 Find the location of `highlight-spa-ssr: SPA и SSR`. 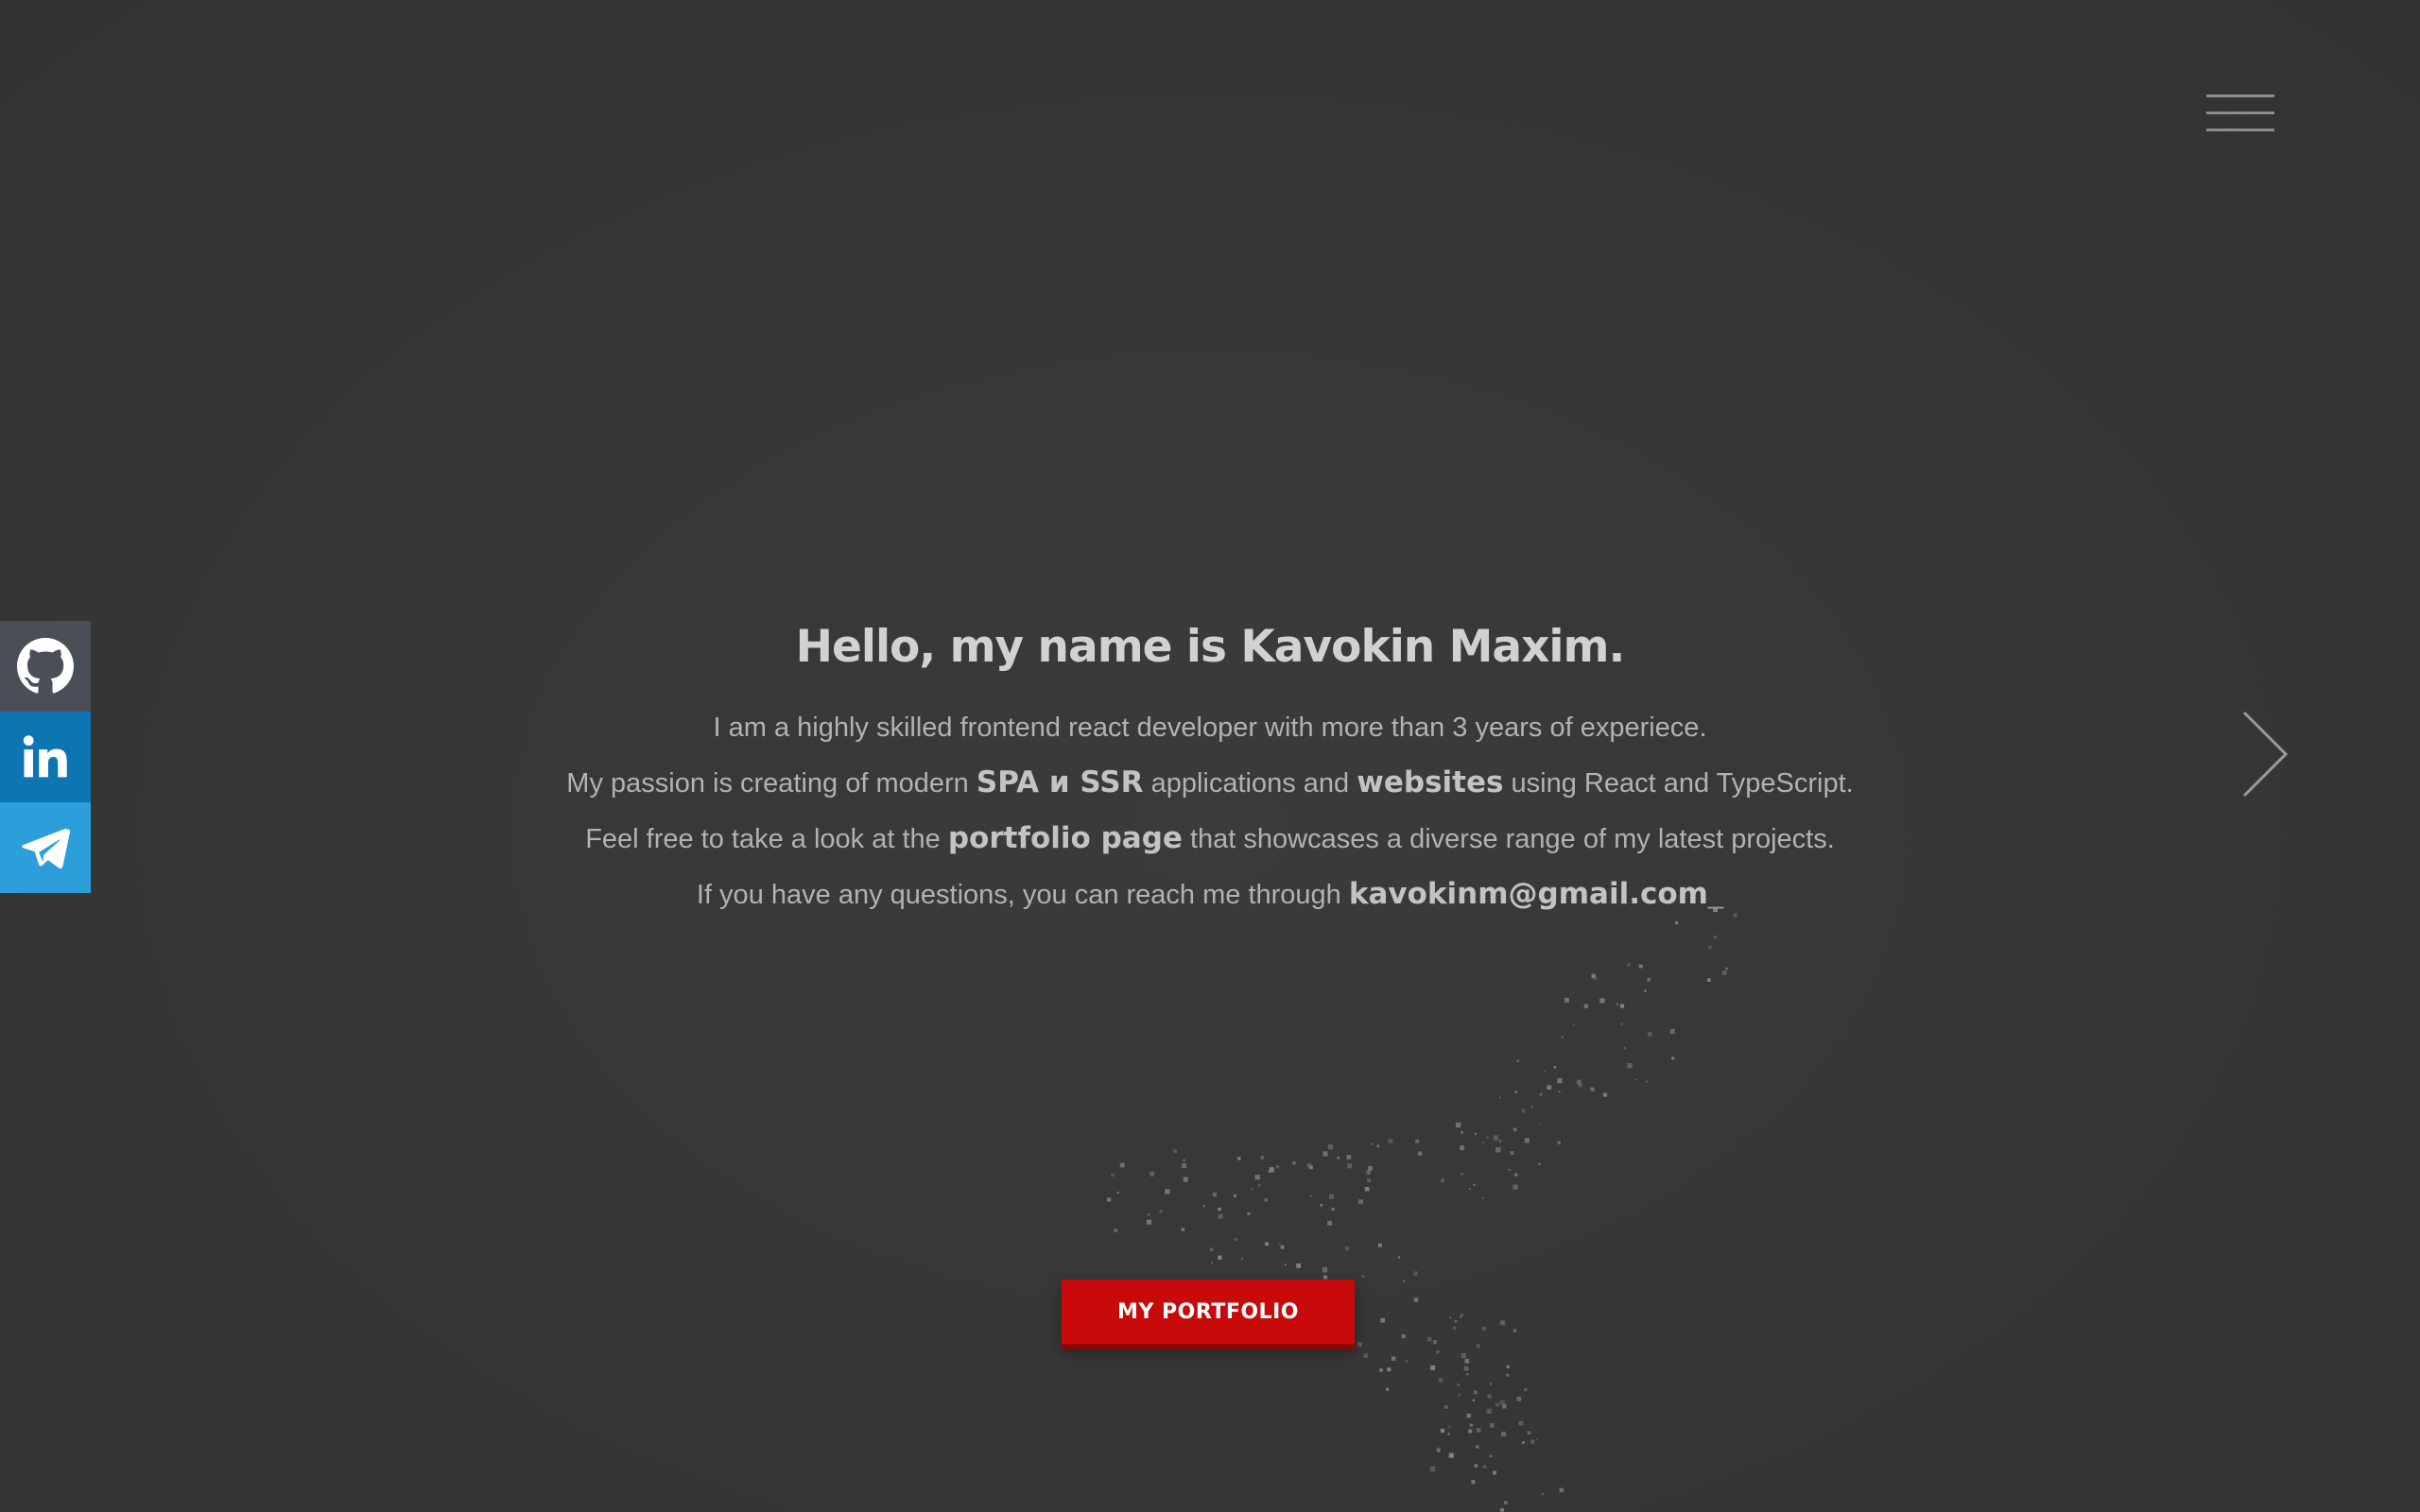

highlight-spa-ssr: SPA и SSR is located at coordinates (1060, 782).